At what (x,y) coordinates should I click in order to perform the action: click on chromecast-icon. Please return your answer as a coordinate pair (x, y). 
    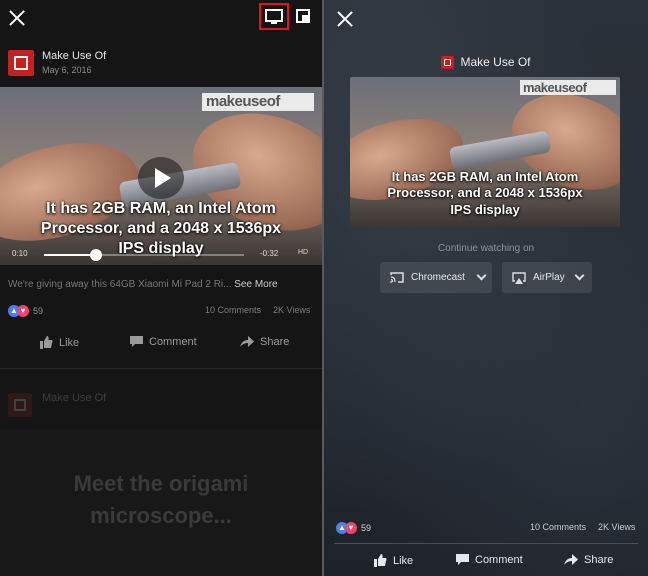
    Looking at the image, I should click on (397, 277).